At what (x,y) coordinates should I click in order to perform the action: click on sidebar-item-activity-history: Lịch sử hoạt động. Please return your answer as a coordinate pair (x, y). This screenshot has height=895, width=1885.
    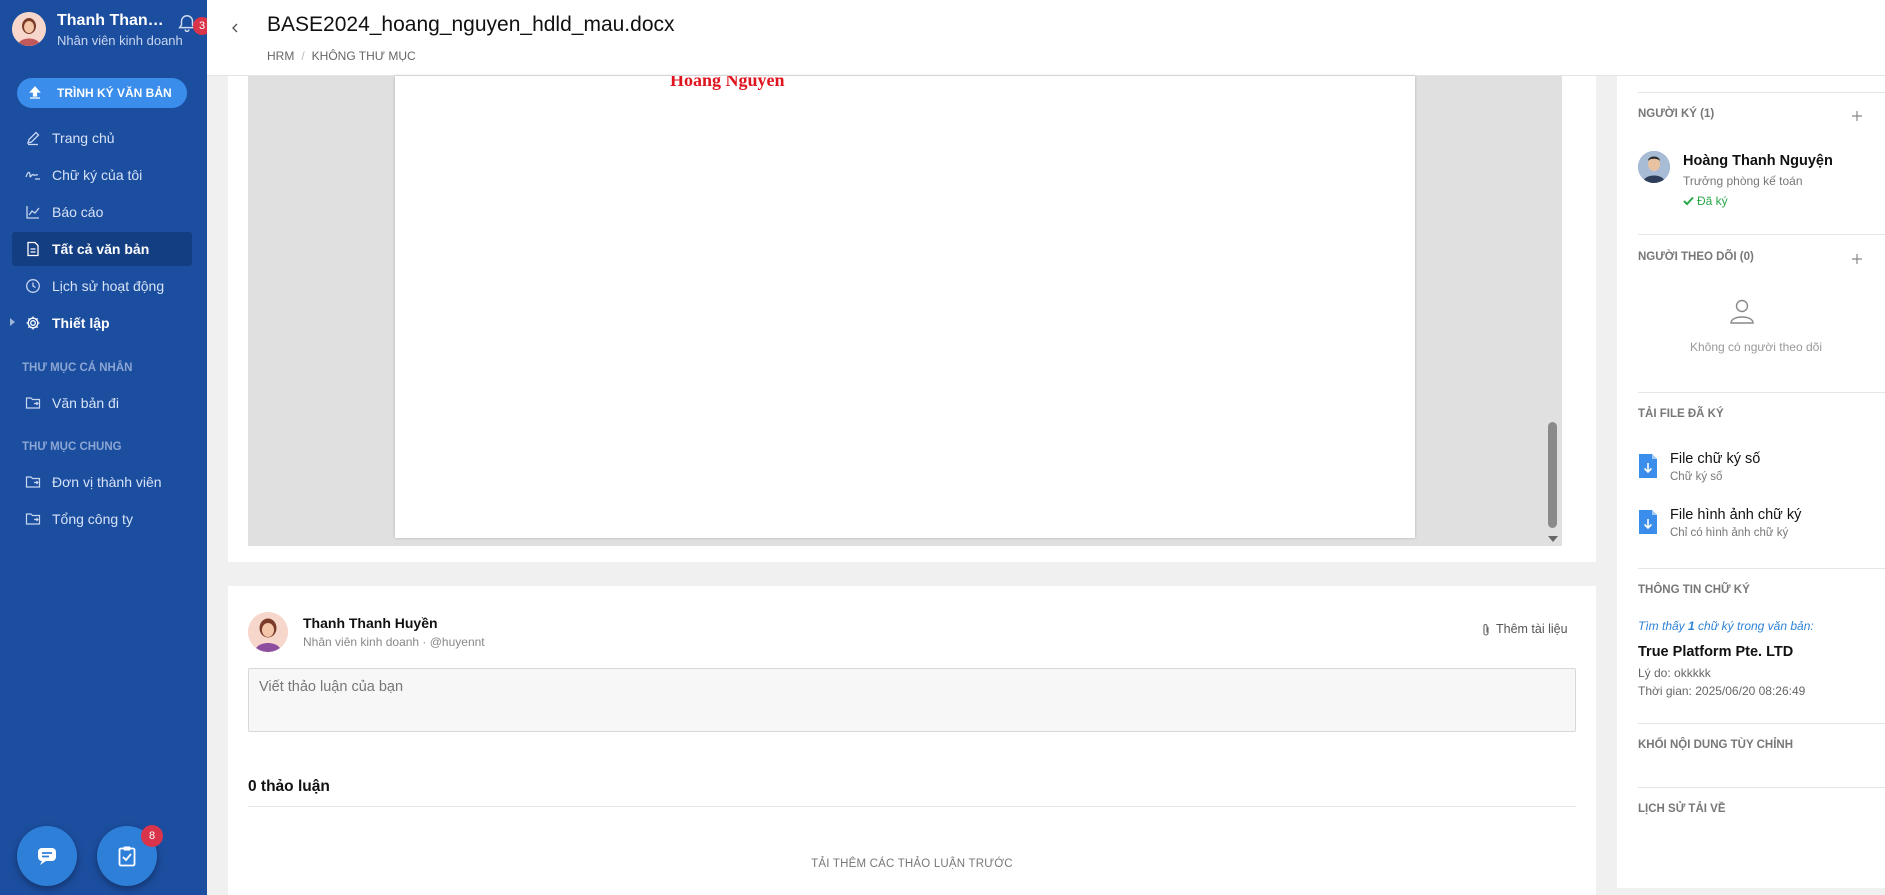
    Looking at the image, I should click on (102, 286).